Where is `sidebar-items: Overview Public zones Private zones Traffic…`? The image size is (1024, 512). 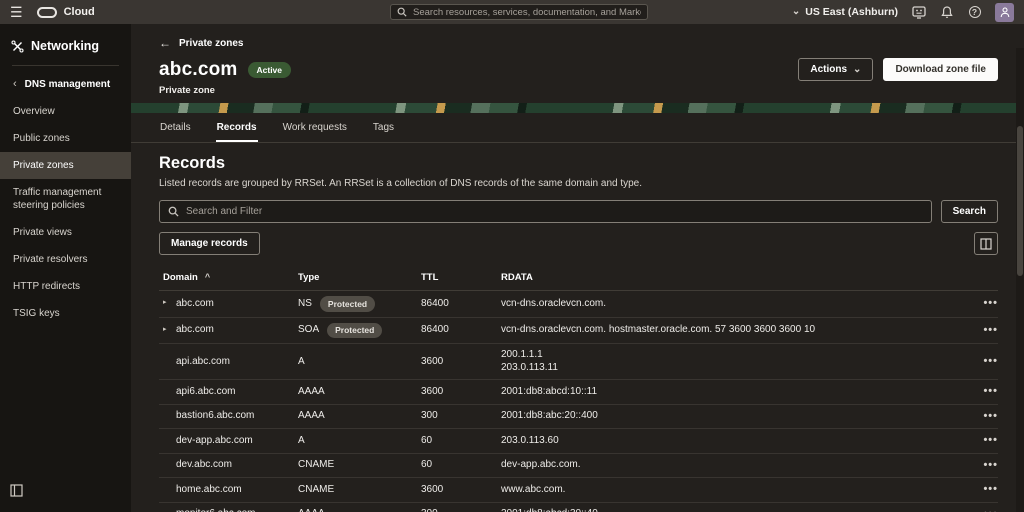
sidebar-items: Overview Public zones Private zones Traffic… is located at coordinates (65, 212).